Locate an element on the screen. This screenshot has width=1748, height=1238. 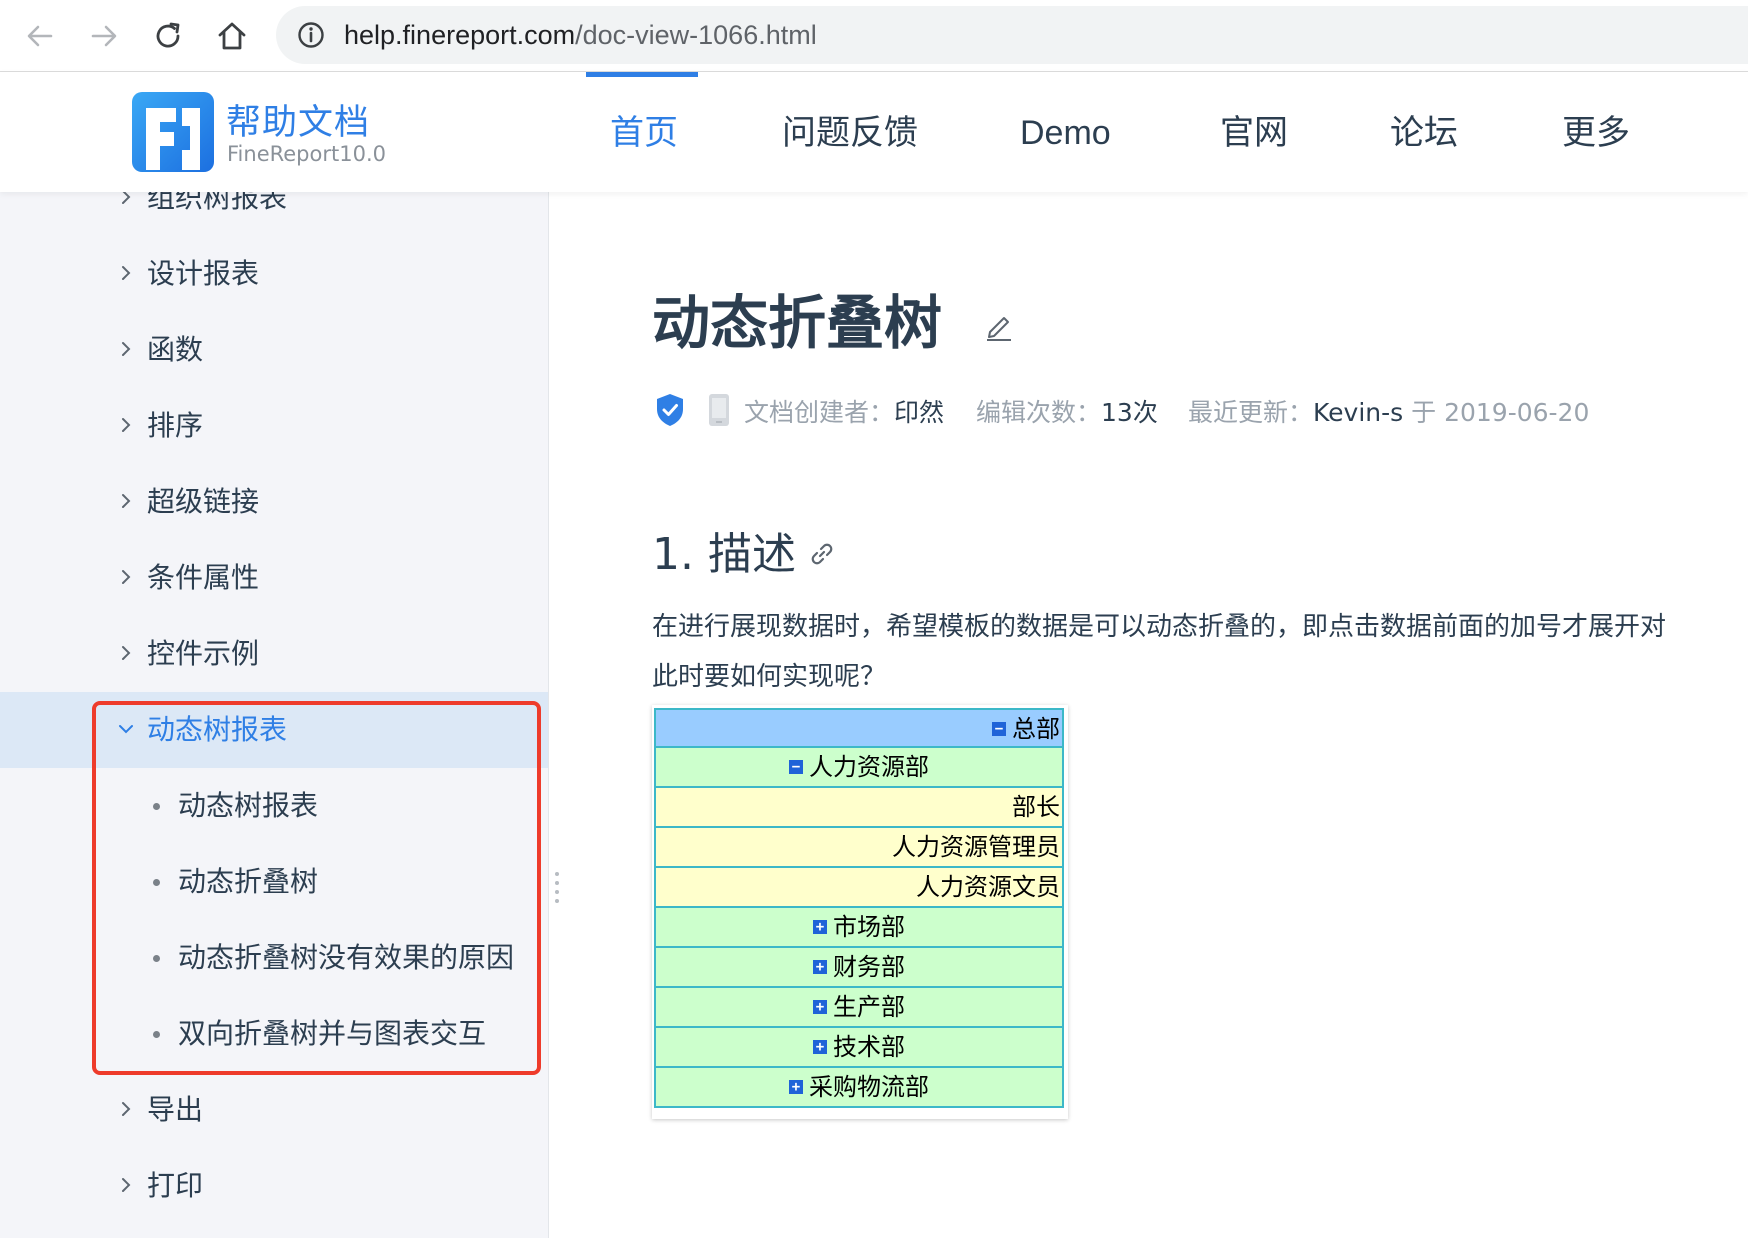
nav-demo: Demo is located at coordinates (1065, 132).